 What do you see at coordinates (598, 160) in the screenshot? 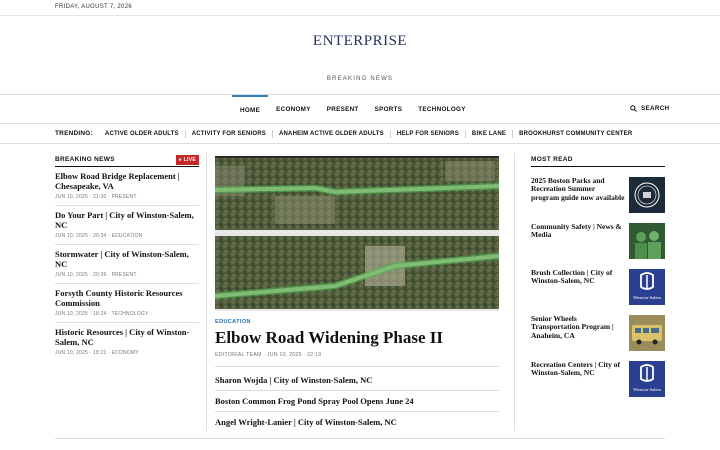
I see `most-read-header: MOST READ` at bounding box center [598, 160].